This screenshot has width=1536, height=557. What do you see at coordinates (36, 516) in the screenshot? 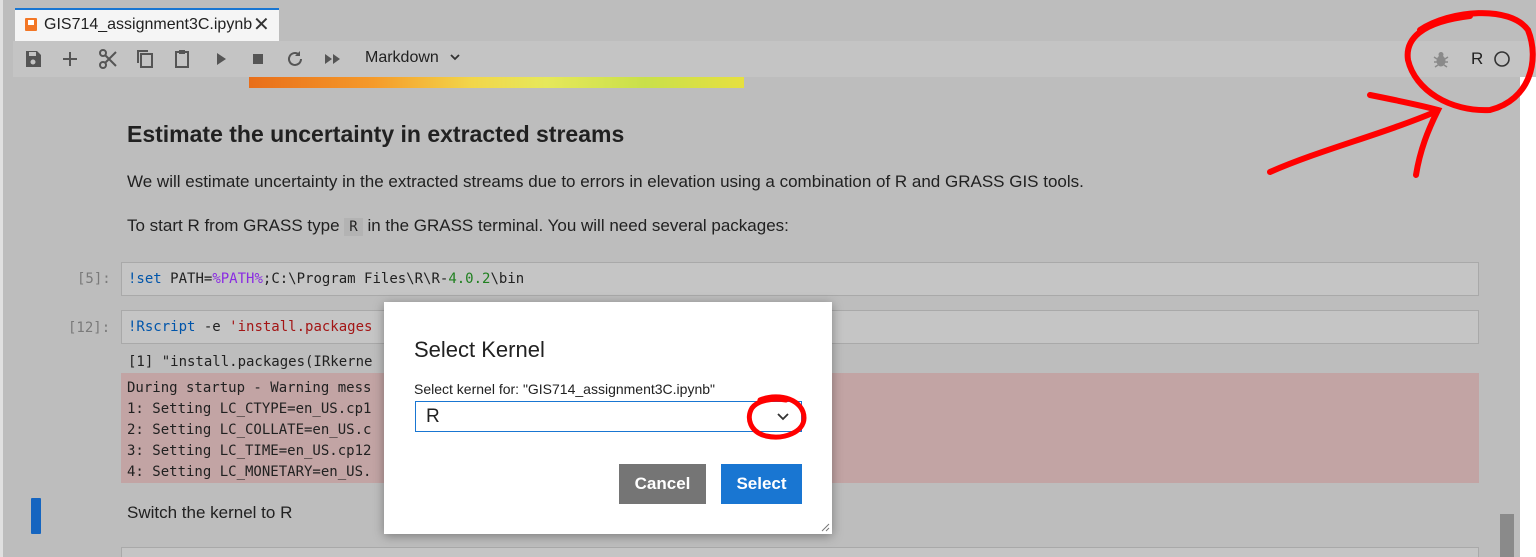
I see `active-cell-indicator` at bounding box center [36, 516].